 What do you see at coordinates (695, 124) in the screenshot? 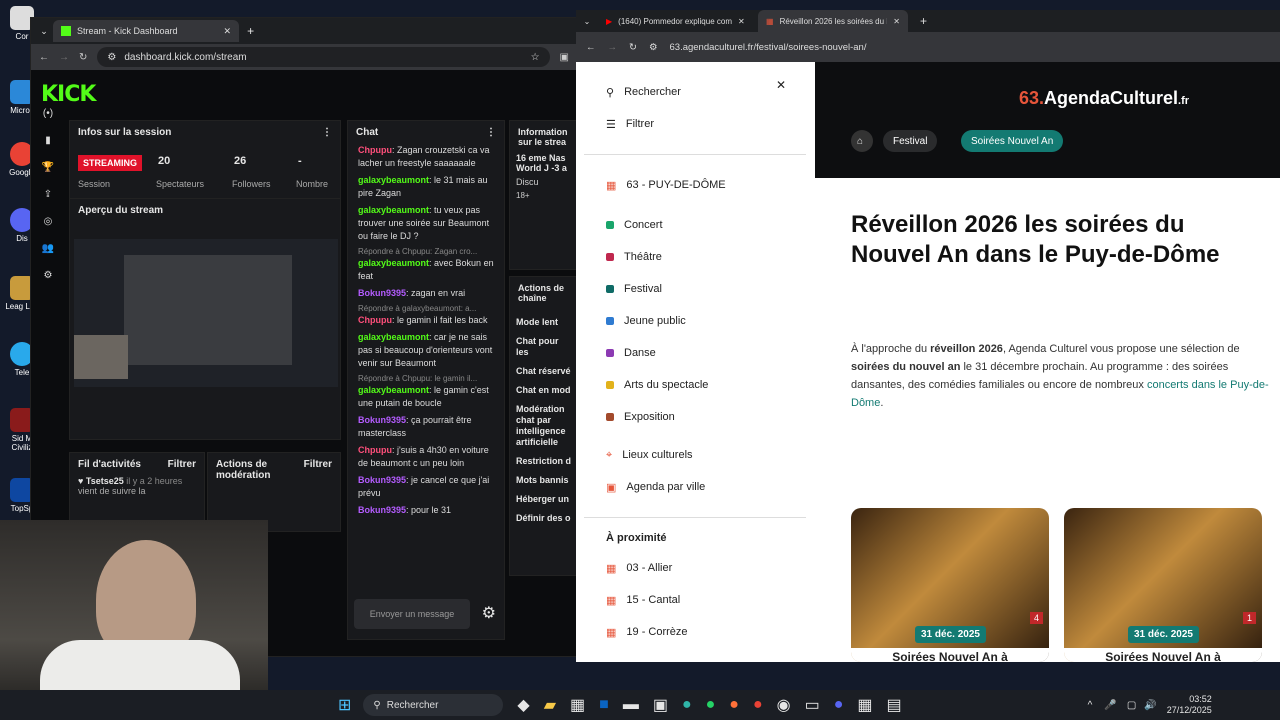
I see `menu-filter: ☰ Filtrer` at bounding box center [695, 124].